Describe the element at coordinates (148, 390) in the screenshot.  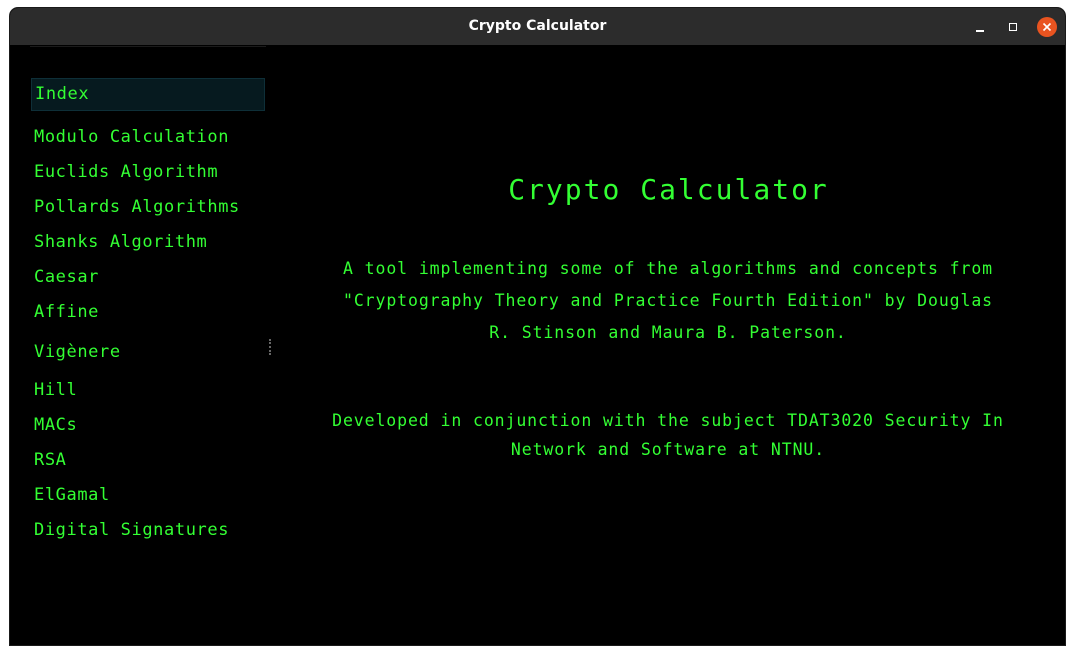
I see `sidebar-item-hill: Hill` at that location.